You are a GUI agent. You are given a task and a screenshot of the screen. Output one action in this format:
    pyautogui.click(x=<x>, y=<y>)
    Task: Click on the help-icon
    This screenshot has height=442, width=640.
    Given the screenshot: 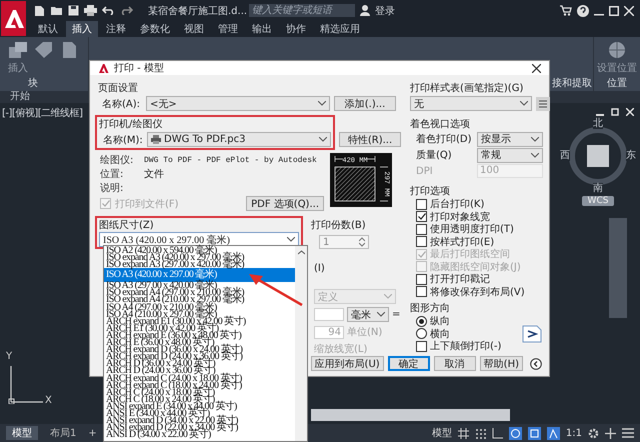 What is the action you would take?
    pyautogui.click(x=583, y=10)
    